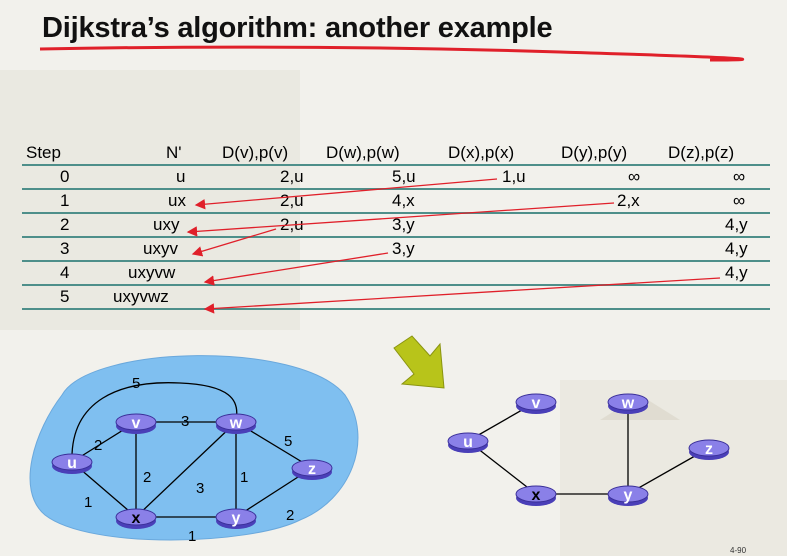 The image size is (787, 556). I want to click on router-node-y: y, so click(236, 518).